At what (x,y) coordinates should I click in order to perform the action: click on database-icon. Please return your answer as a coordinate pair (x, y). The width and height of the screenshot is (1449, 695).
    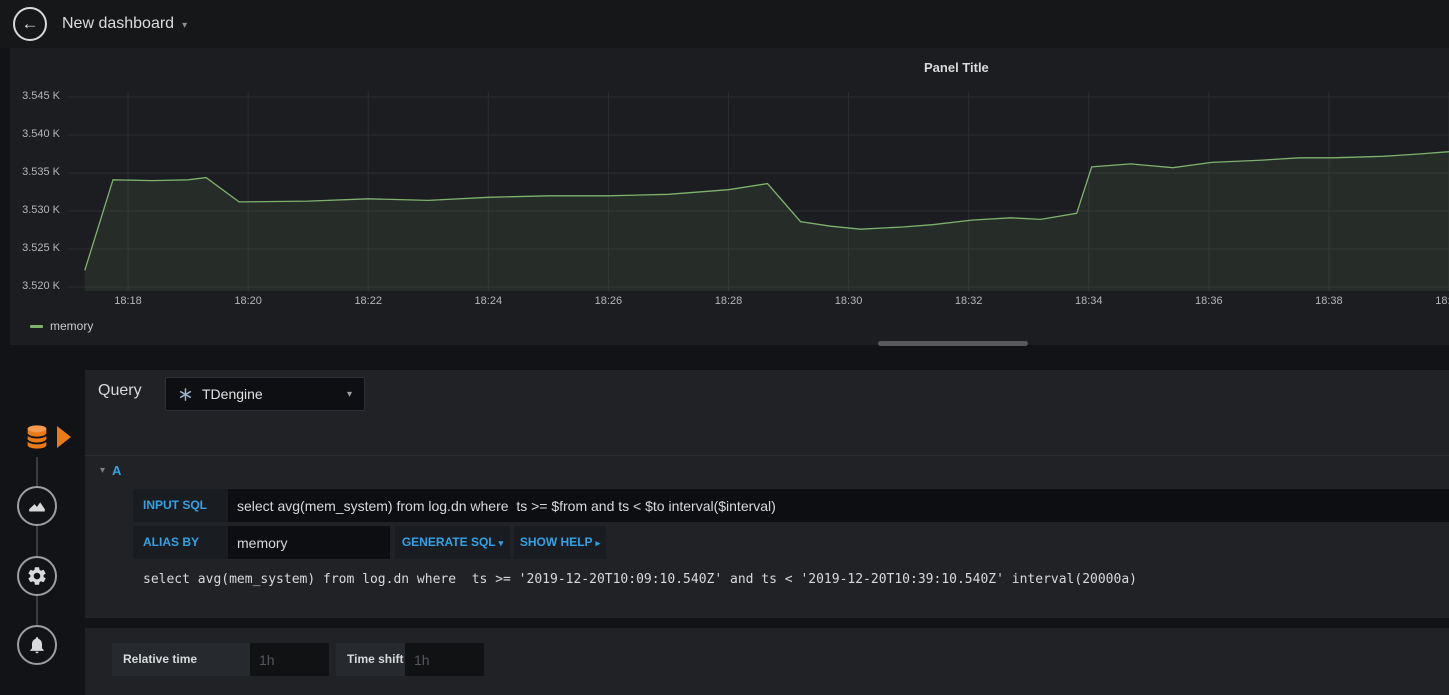
    Looking at the image, I should click on (37, 437).